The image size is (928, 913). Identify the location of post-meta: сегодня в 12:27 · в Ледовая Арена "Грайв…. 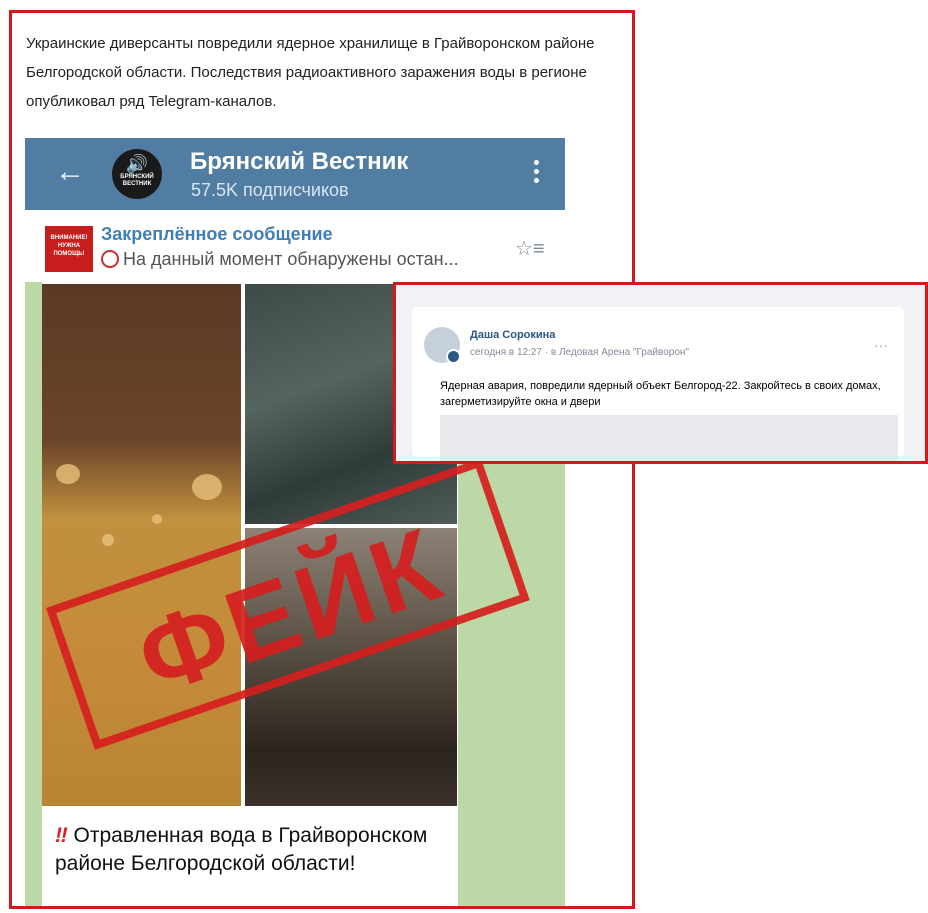
(579, 352).